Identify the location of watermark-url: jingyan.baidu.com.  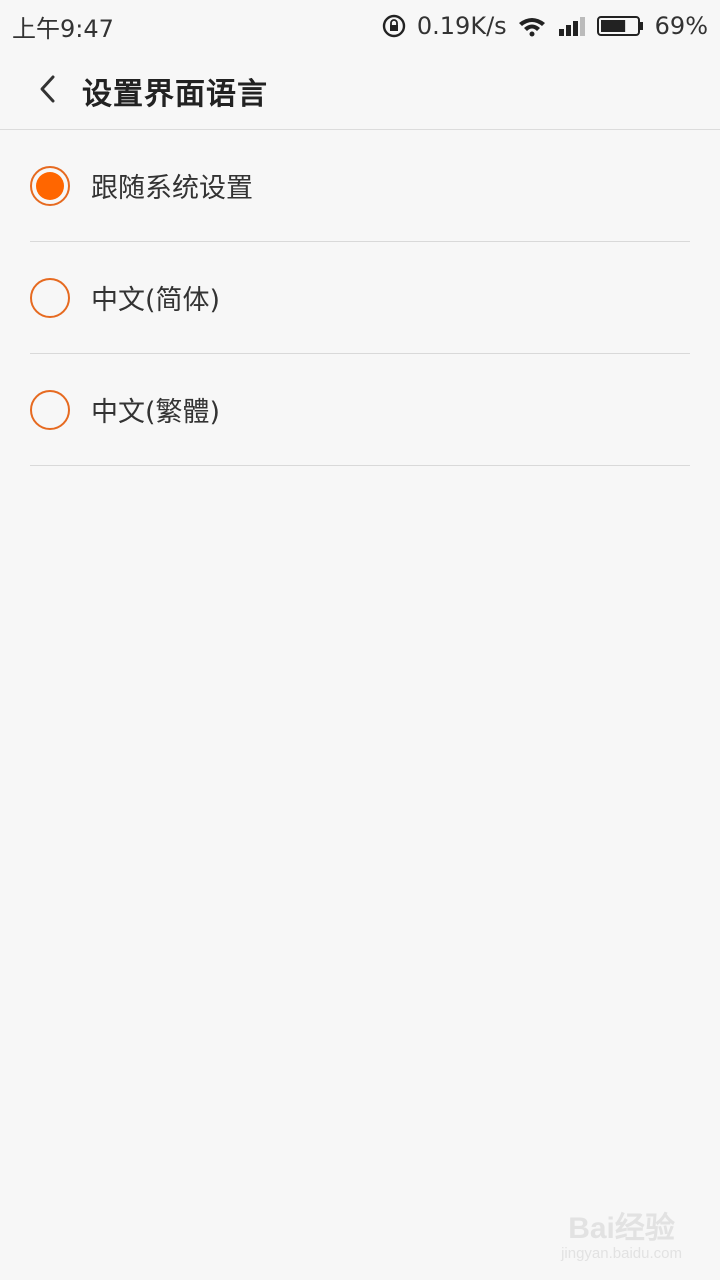
(621, 1253).